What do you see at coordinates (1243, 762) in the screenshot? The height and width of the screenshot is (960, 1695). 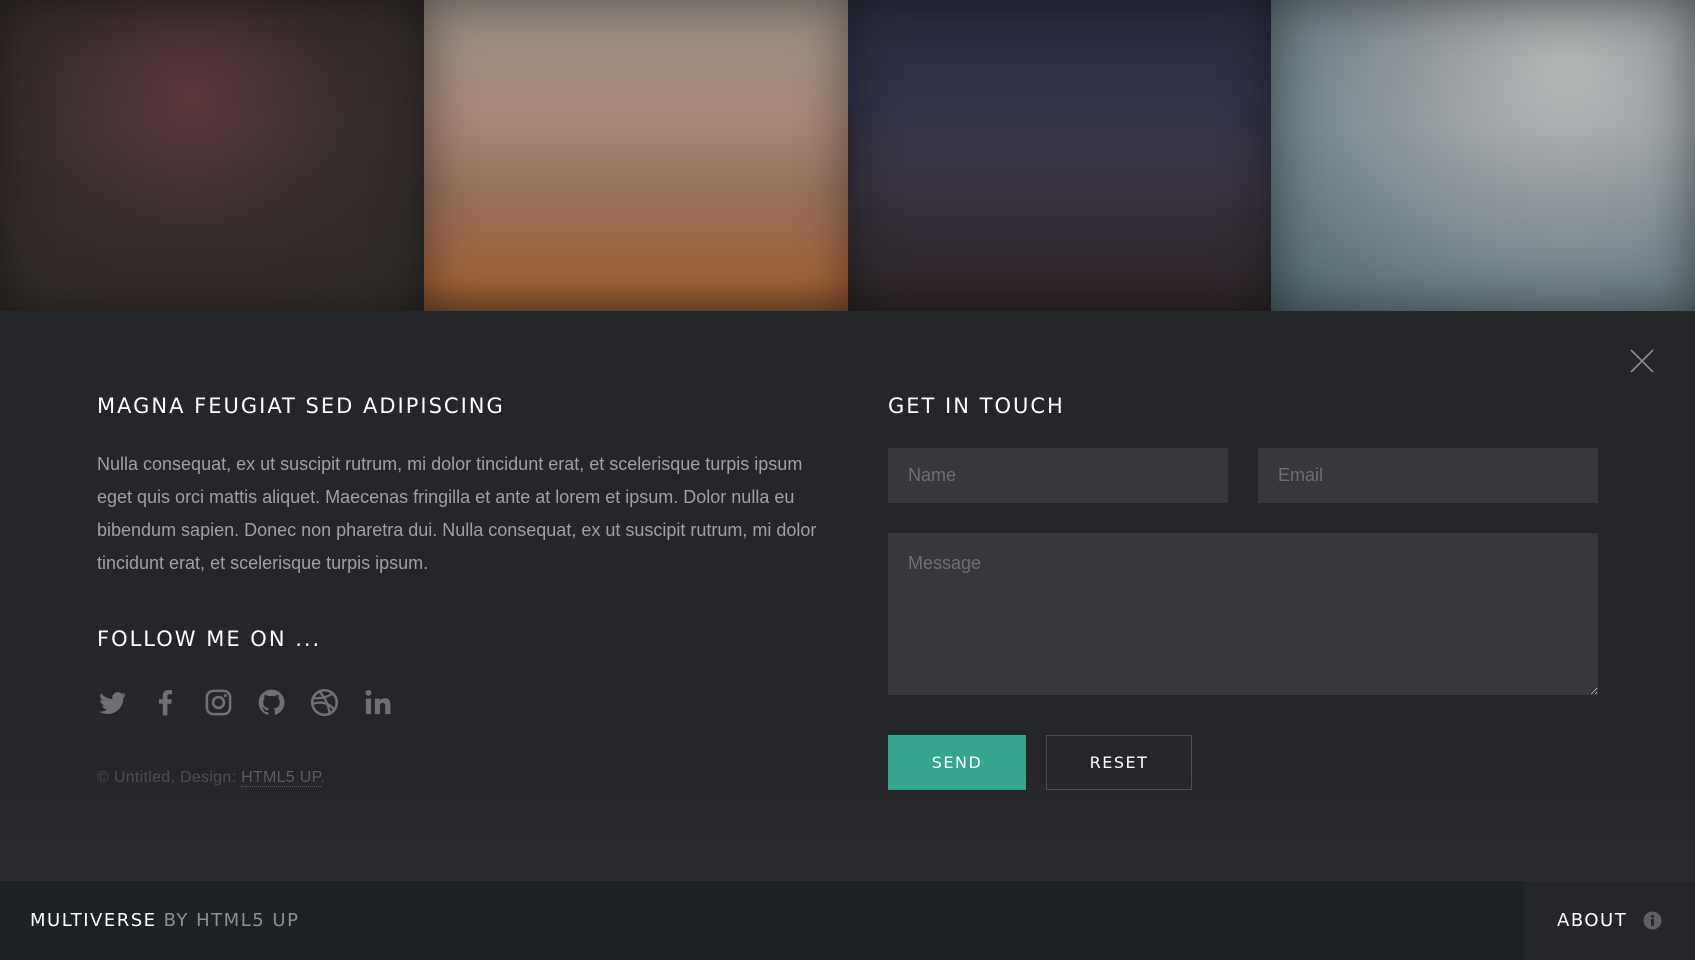 I see `form-actions: SEND RESET` at bounding box center [1243, 762].